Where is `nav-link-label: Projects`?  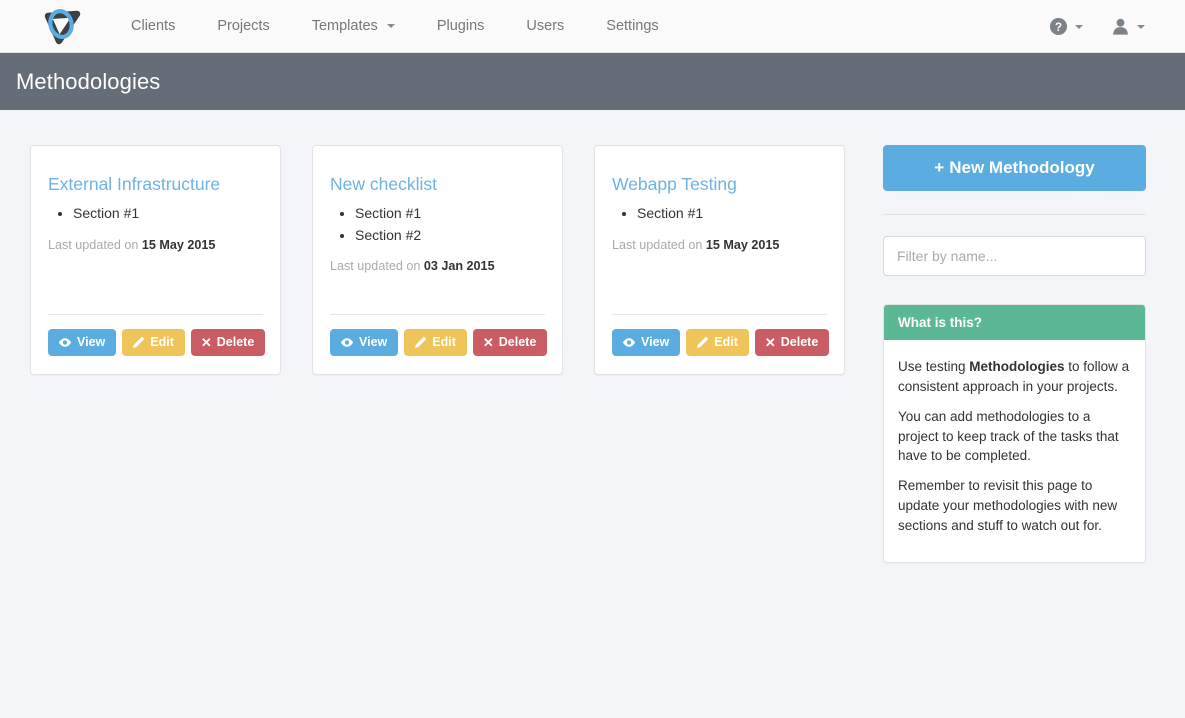 nav-link-label: Projects is located at coordinates (243, 25).